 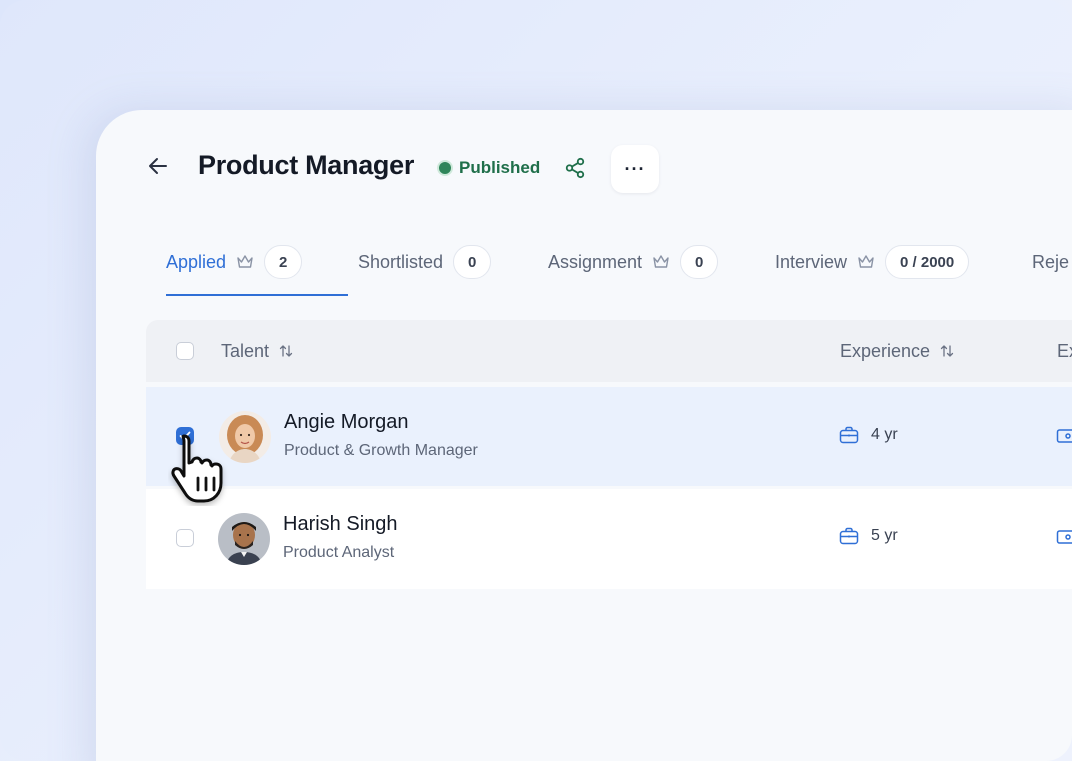 I want to click on talent-name: Harish Singh, so click(x=340, y=524).